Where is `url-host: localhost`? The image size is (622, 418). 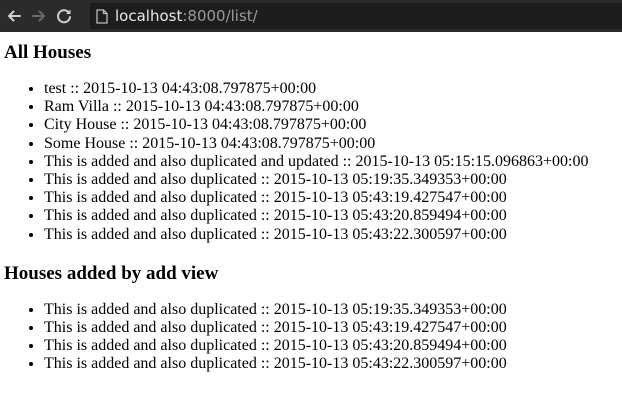
url-host: localhost is located at coordinates (149, 16).